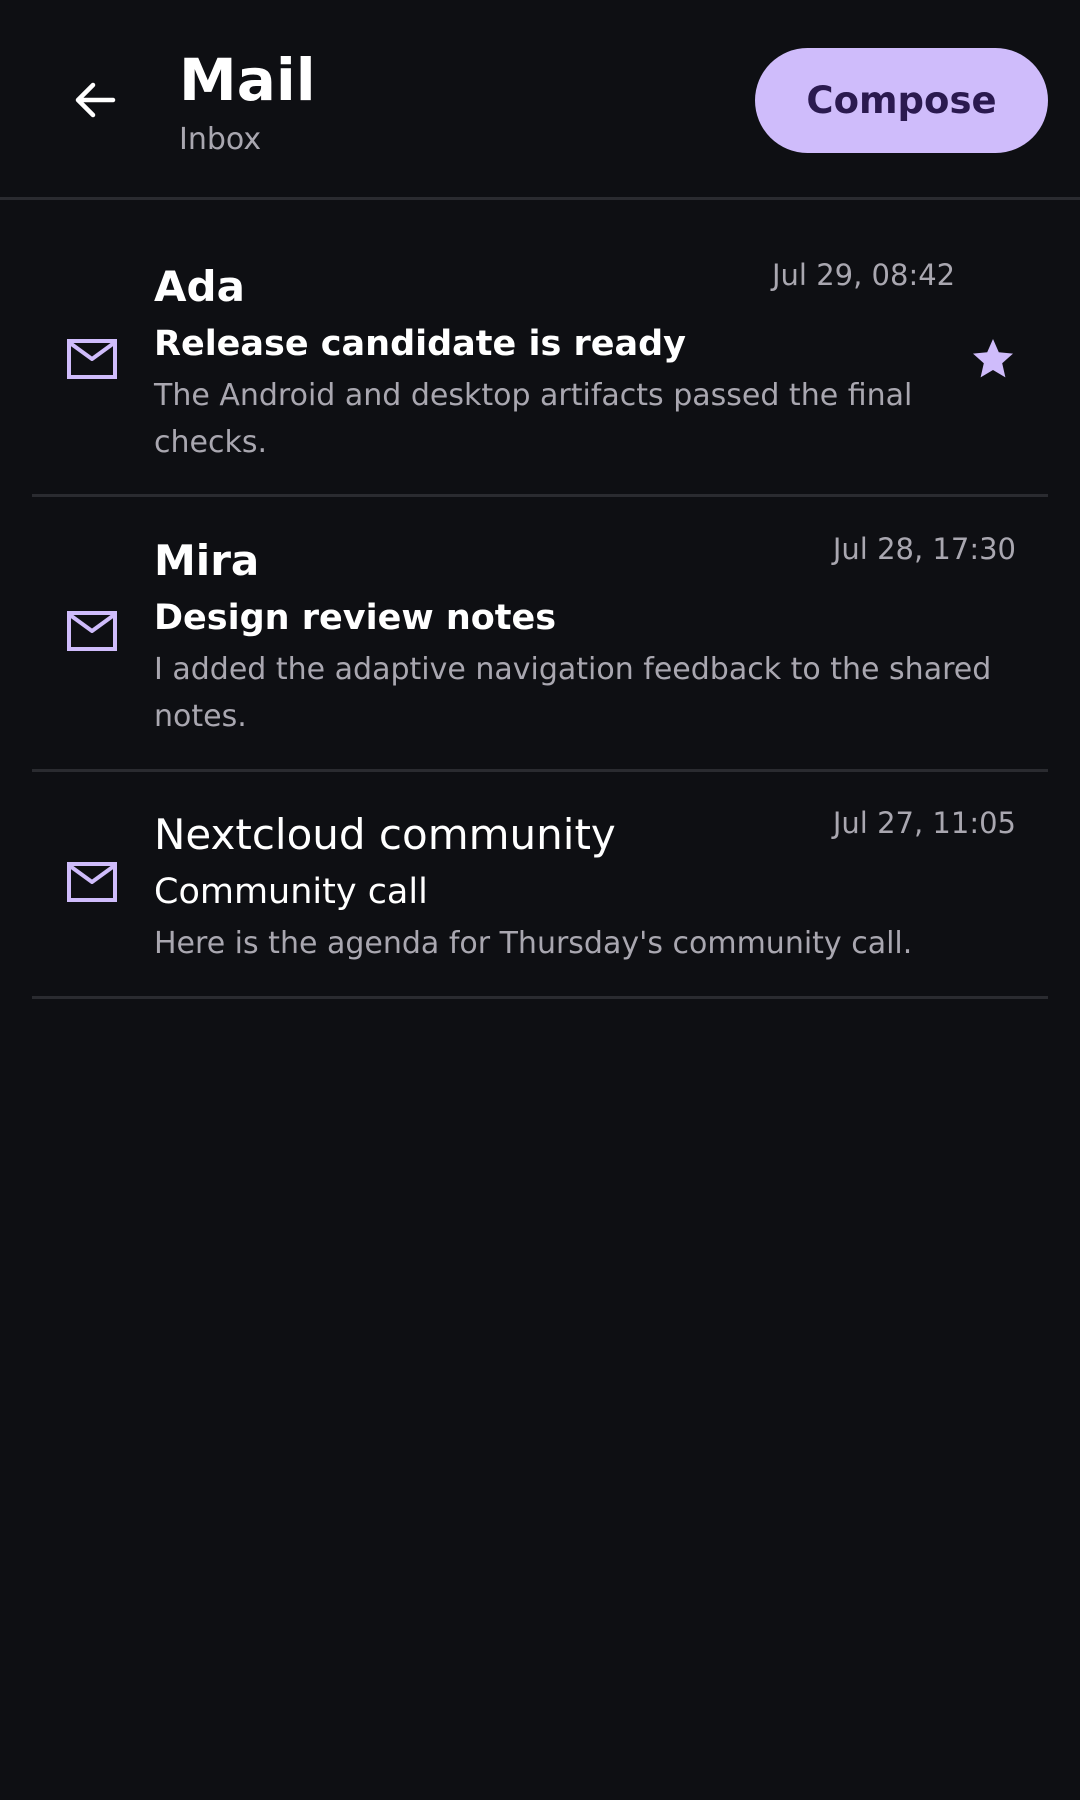 The height and width of the screenshot is (1800, 1080). Describe the element at coordinates (291, 892) in the screenshot. I see `message-subject: Community call` at that location.